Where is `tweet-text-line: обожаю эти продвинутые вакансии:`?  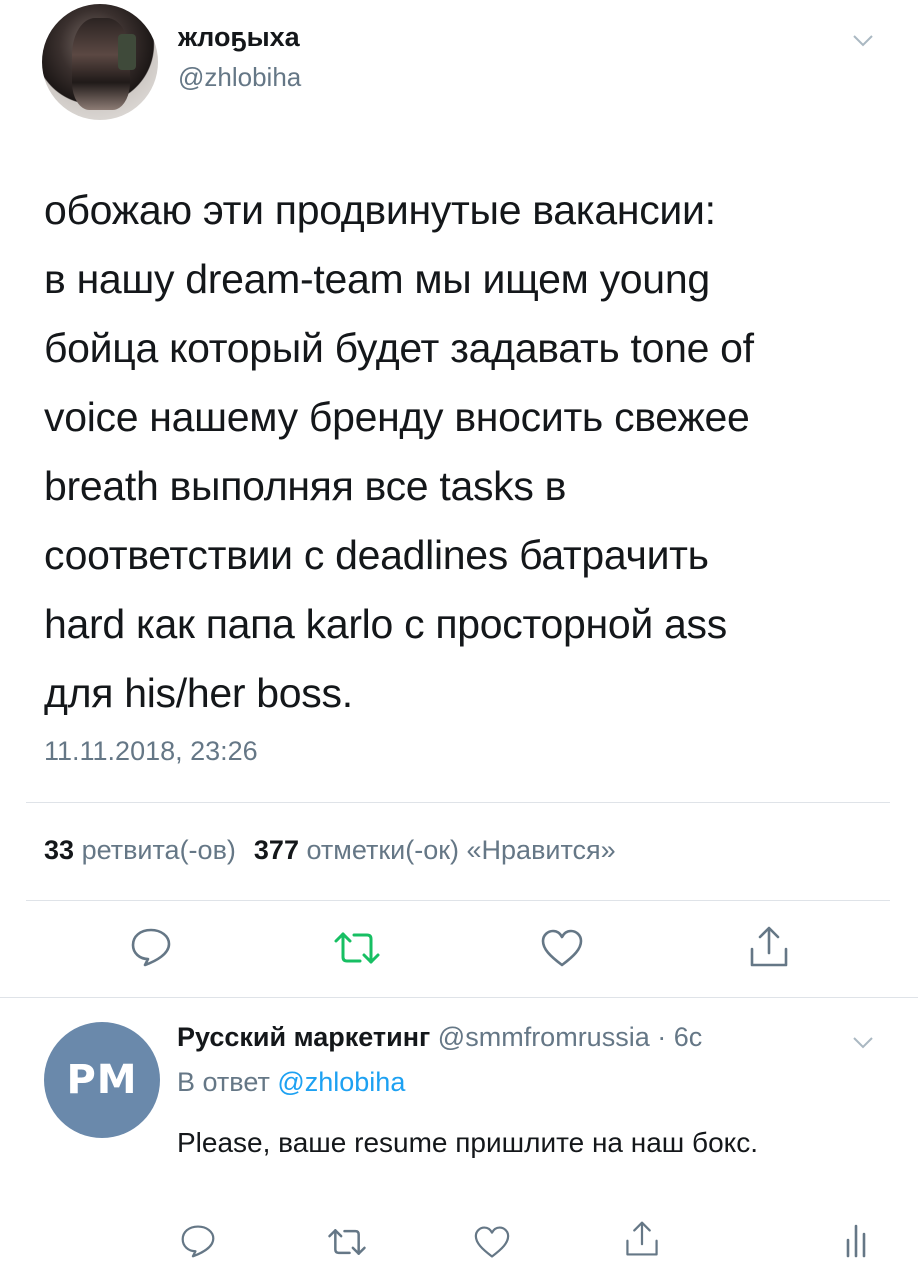
tweet-text-line: обожаю эти продвинутые вакансии: is located at coordinates (380, 210).